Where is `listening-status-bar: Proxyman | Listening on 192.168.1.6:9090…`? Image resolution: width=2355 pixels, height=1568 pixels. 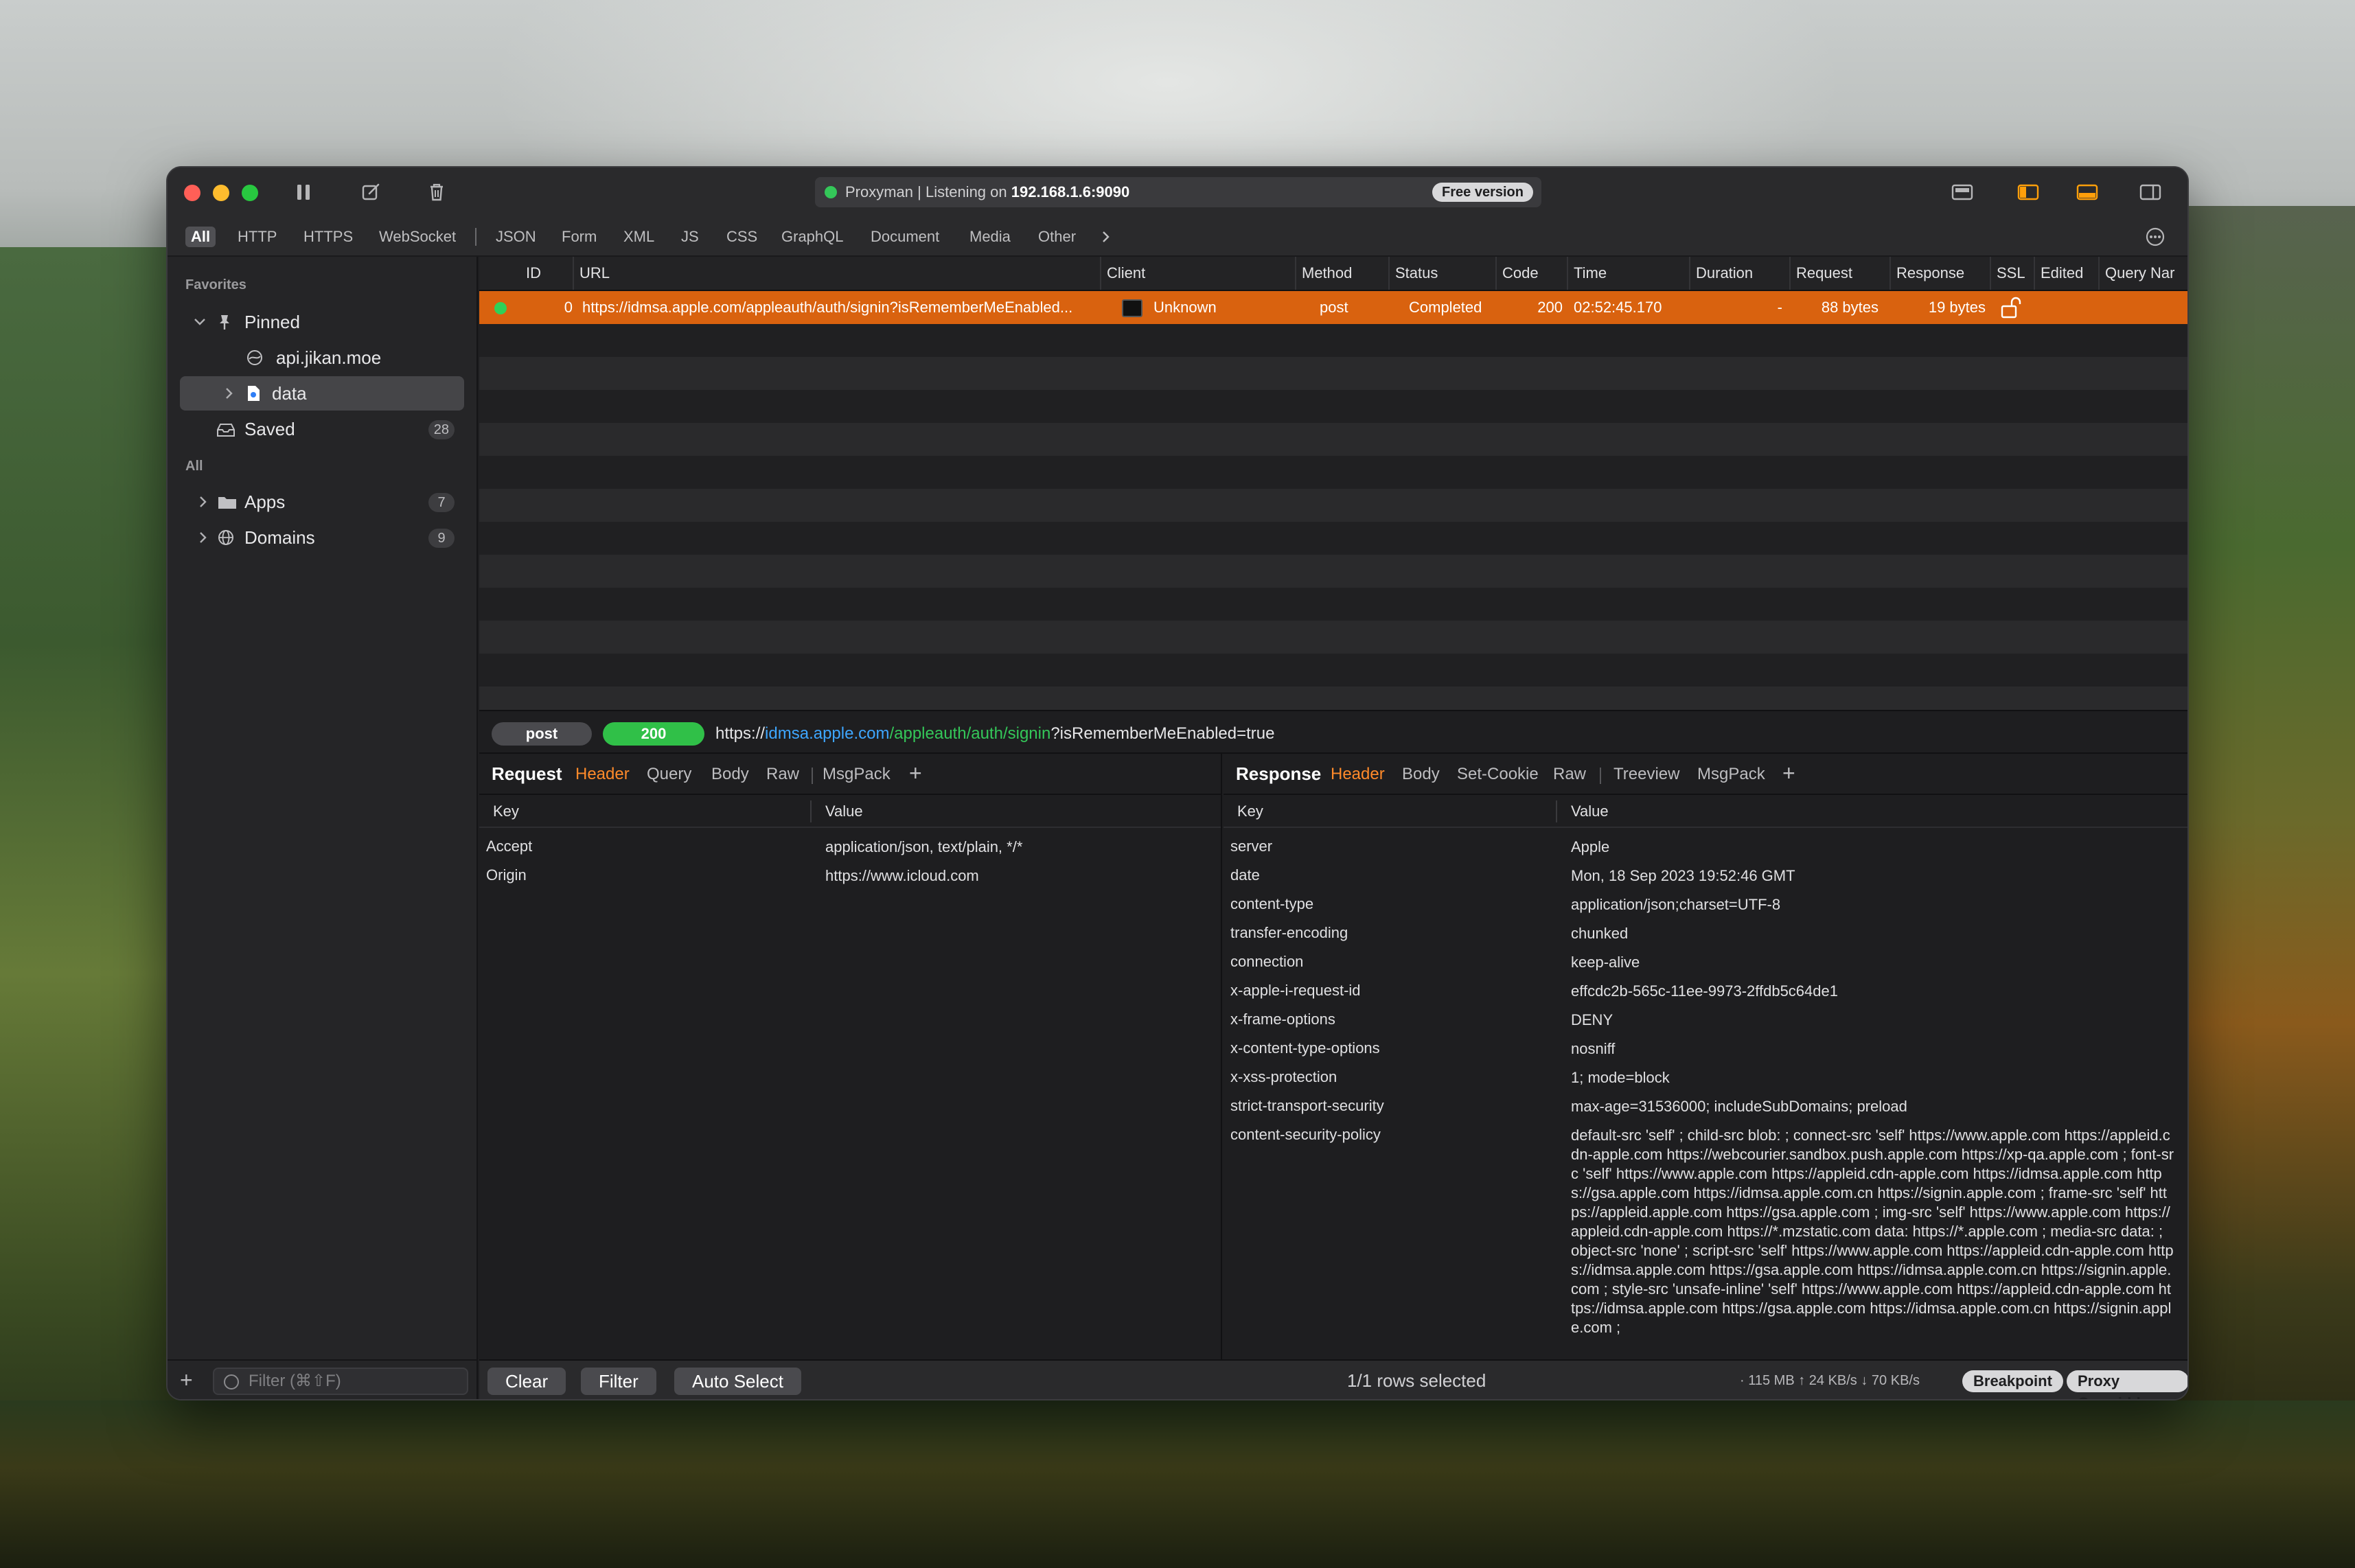 listening-status-bar: Proxyman | Listening on 192.168.1.6:9090… is located at coordinates (1178, 192).